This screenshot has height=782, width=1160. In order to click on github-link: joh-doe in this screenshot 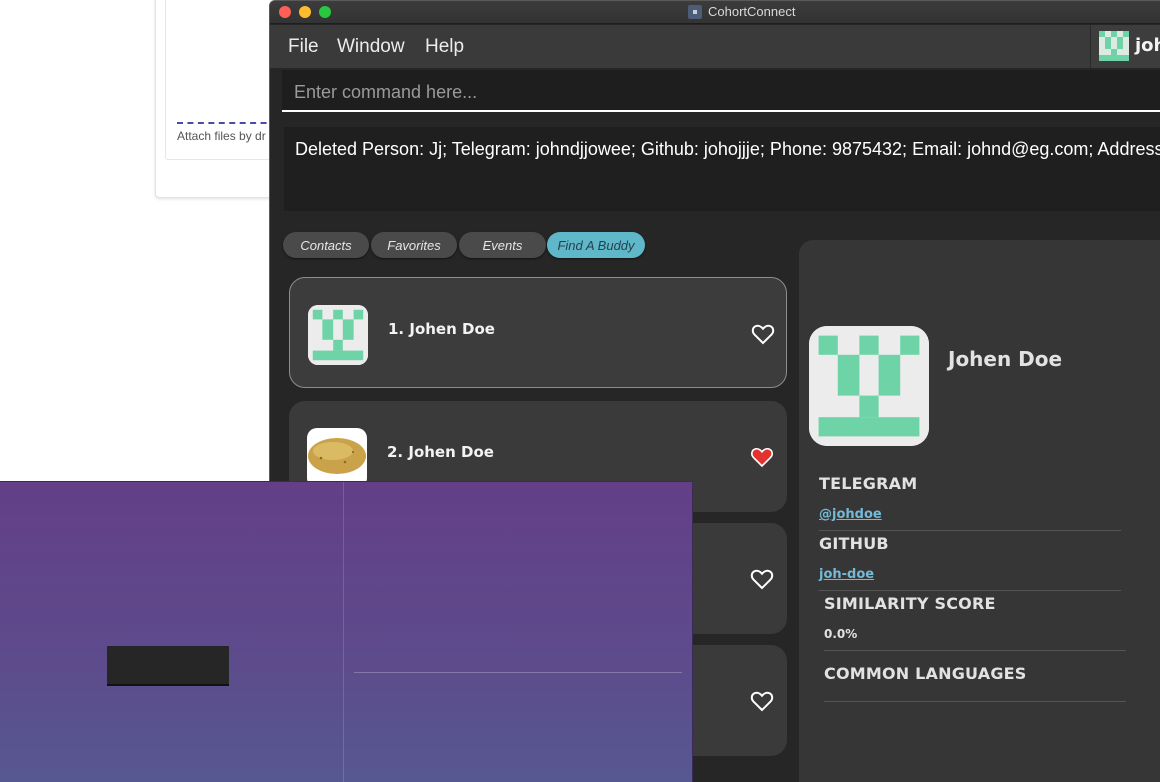, I will do `click(846, 574)`.